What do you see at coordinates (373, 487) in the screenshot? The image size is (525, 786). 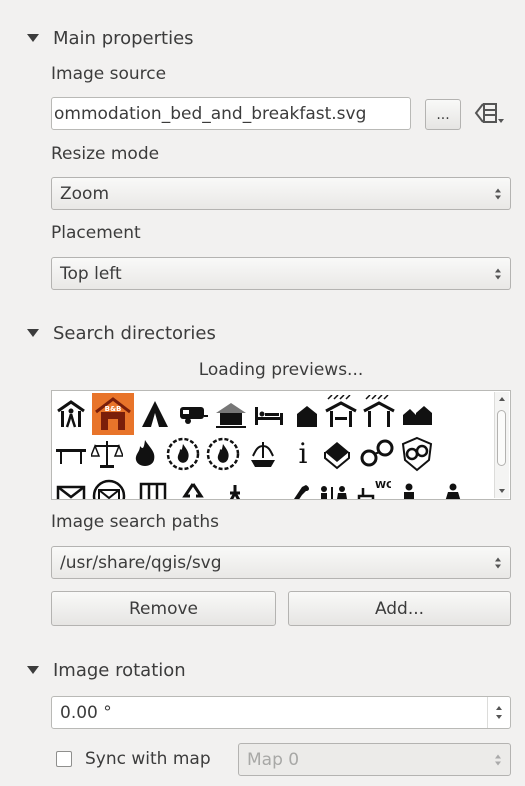 I see `toilets-wc-icon: WC` at bounding box center [373, 487].